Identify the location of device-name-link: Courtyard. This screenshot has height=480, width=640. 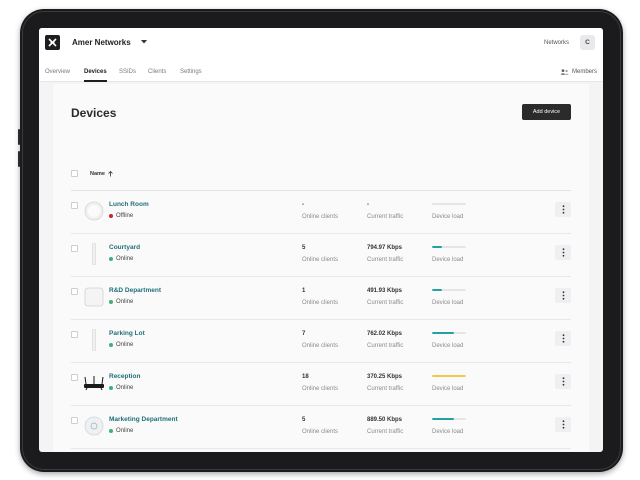
(124, 247).